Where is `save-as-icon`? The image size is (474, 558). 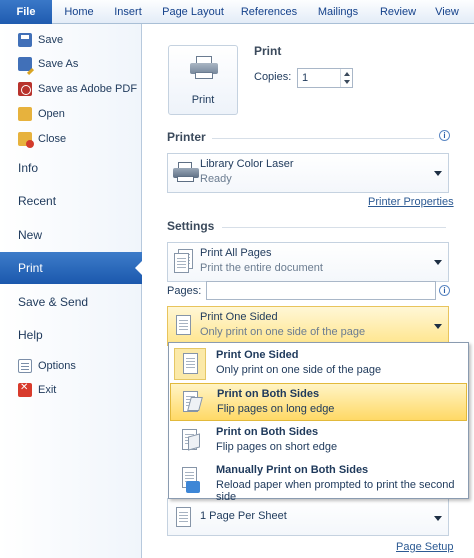
save-as-icon is located at coordinates (25, 64).